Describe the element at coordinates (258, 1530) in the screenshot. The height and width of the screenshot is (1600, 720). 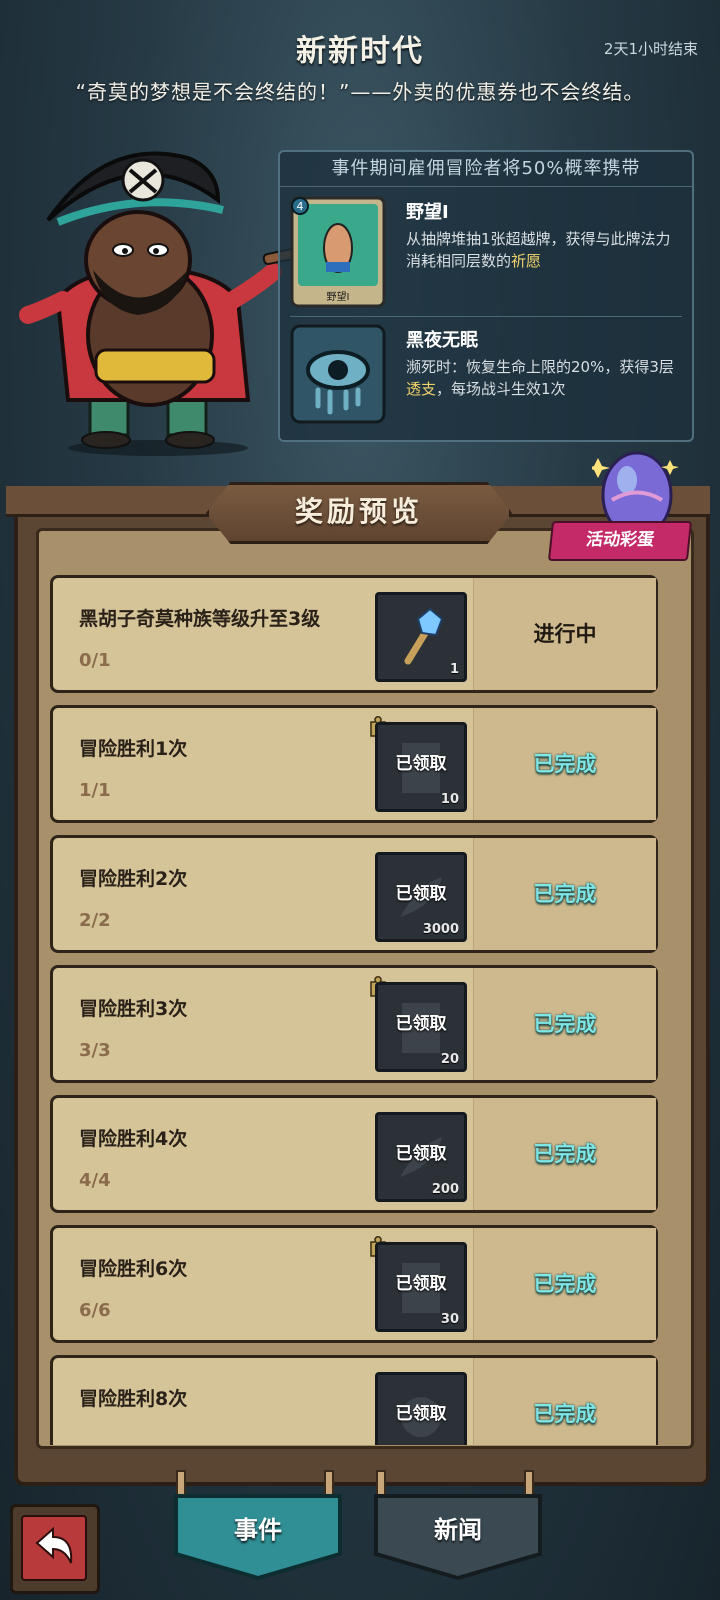
I see `tab-event-label: 事件` at that location.